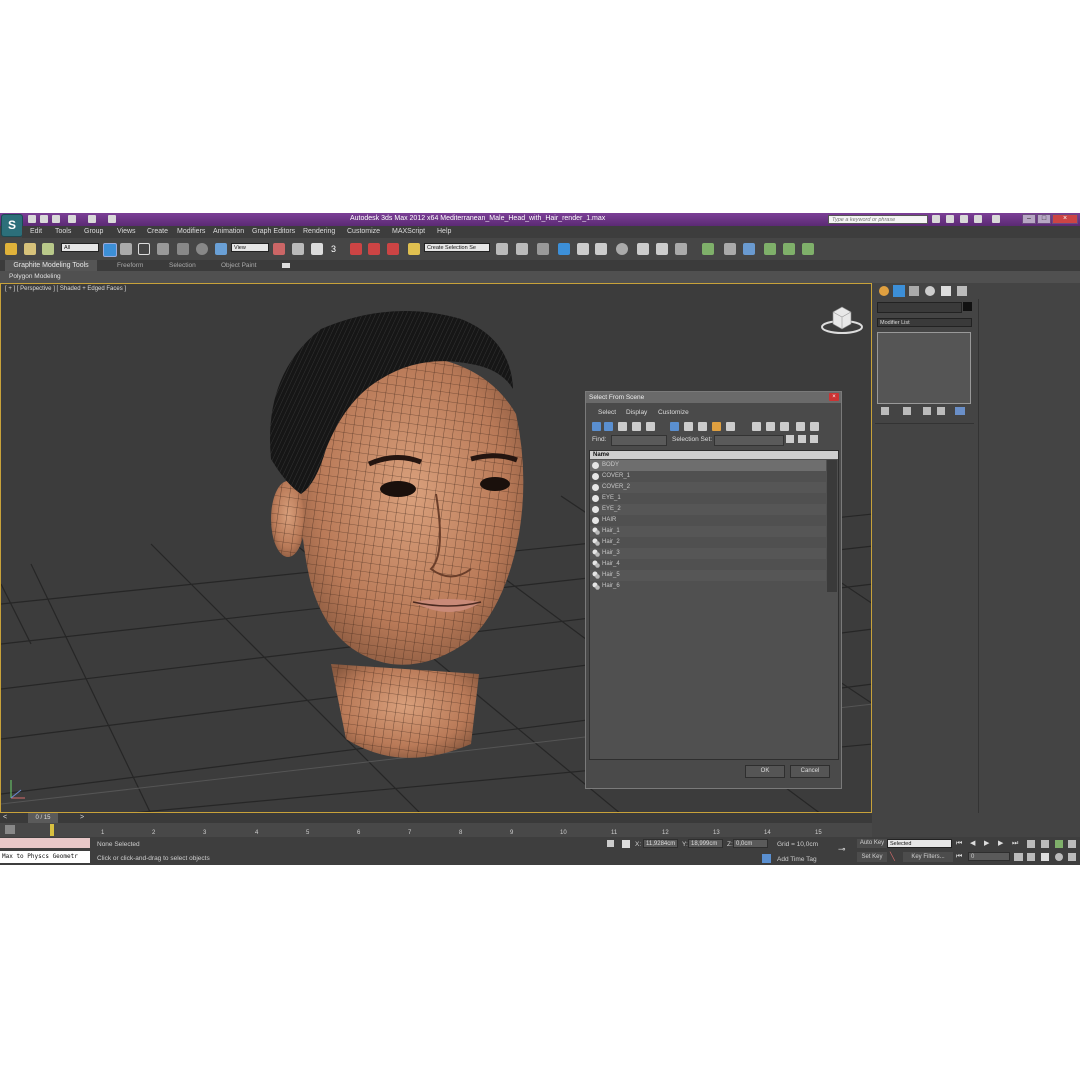 This screenshot has height=1080, width=1080. Describe the element at coordinates (996, 219) in the screenshot. I see `help-icon` at that location.